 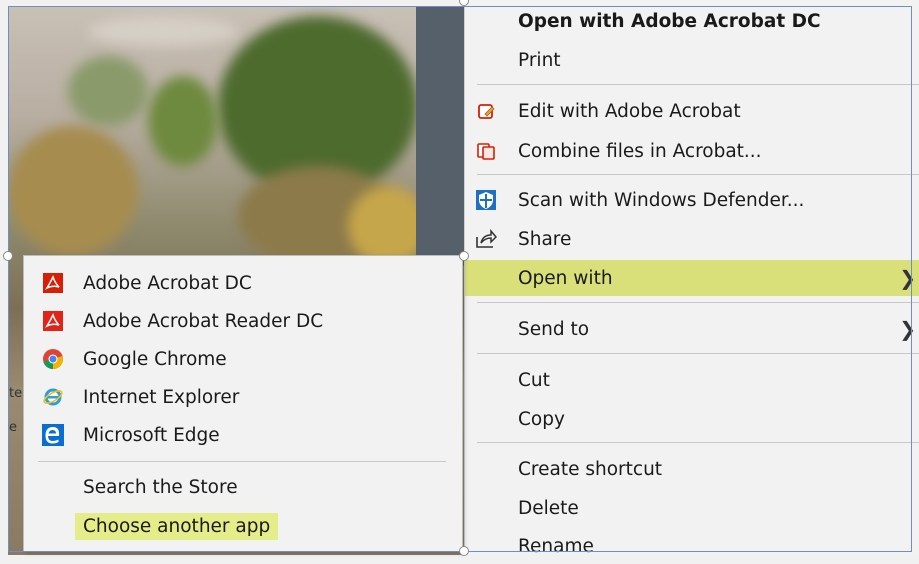 What do you see at coordinates (243, 359) in the screenshot?
I see `submenu-item-google-chrome: Google Chrome` at bounding box center [243, 359].